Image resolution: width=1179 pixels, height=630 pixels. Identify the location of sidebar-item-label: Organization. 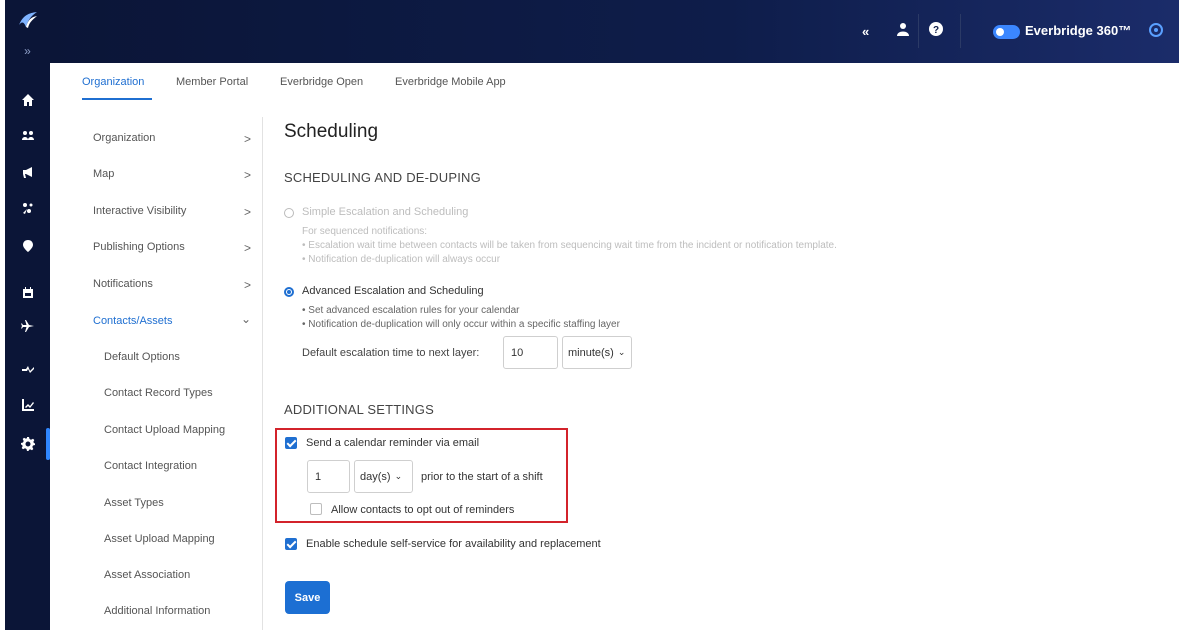
(124, 138).